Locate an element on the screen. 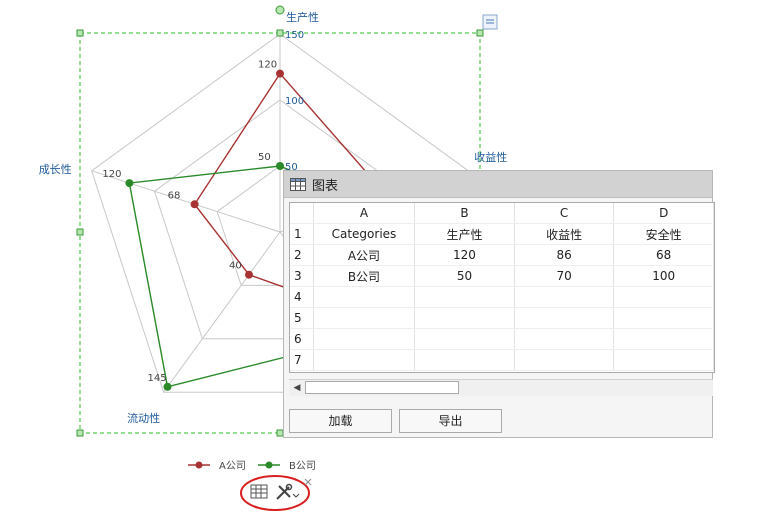 Image resolution: width=780 pixels, height=518 pixels. axis-name-label: 收益性 is located at coordinates (490, 157).